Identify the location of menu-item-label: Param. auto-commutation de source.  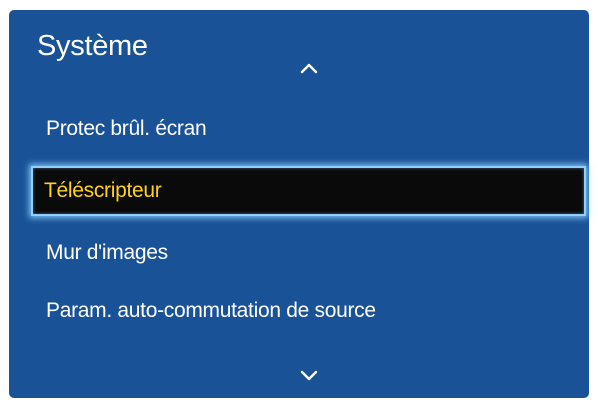
(211, 310).